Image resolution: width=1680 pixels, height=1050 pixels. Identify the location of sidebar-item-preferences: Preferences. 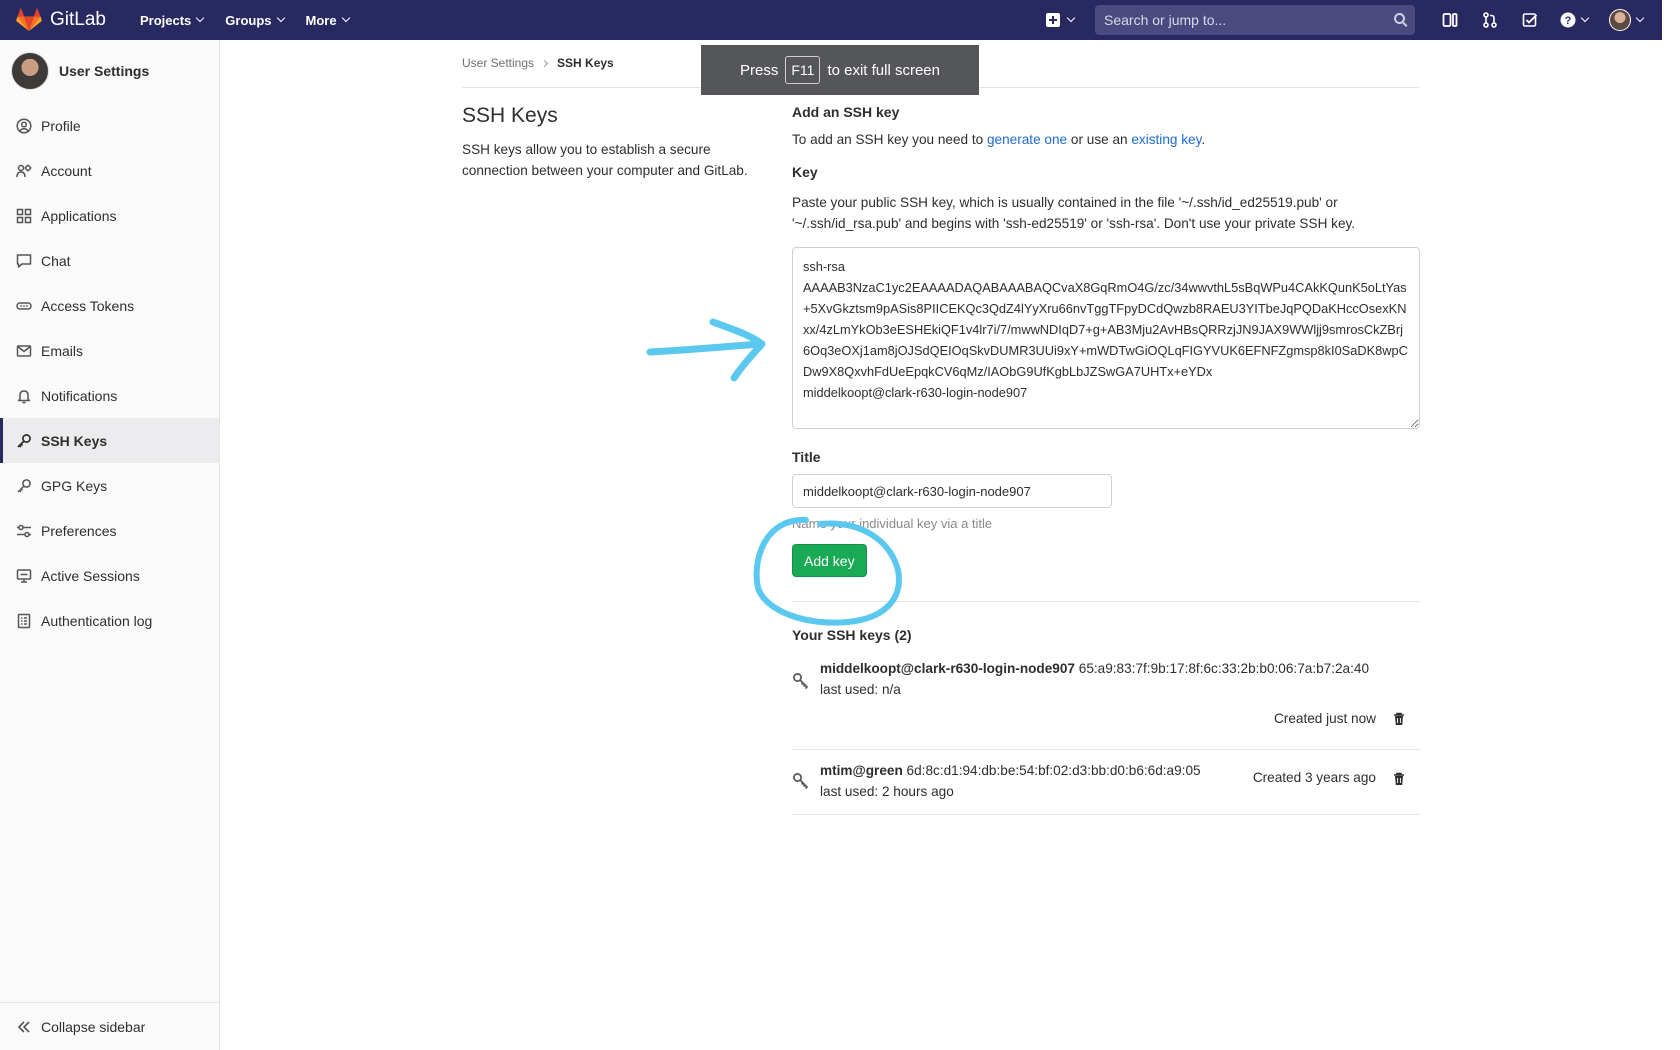
(109, 530).